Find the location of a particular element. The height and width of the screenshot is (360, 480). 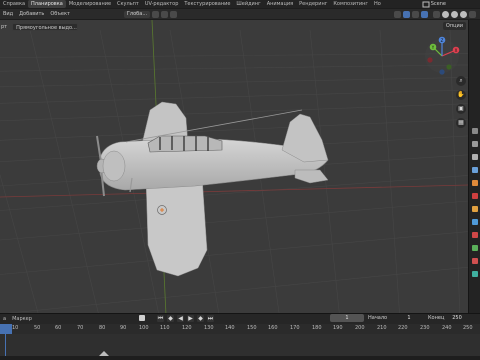

ruler-tick: 90 is located at coordinates (123, 328).